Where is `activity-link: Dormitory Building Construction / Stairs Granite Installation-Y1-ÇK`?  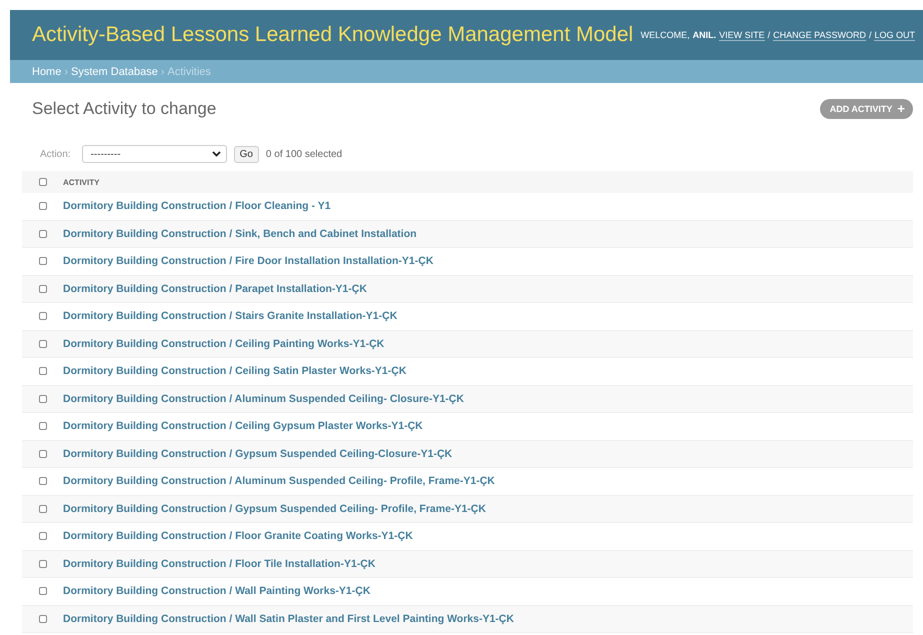 activity-link: Dormitory Building Construction / Stairs Granite Installation-Y1-ÇK is located at coordinates (230, 316).